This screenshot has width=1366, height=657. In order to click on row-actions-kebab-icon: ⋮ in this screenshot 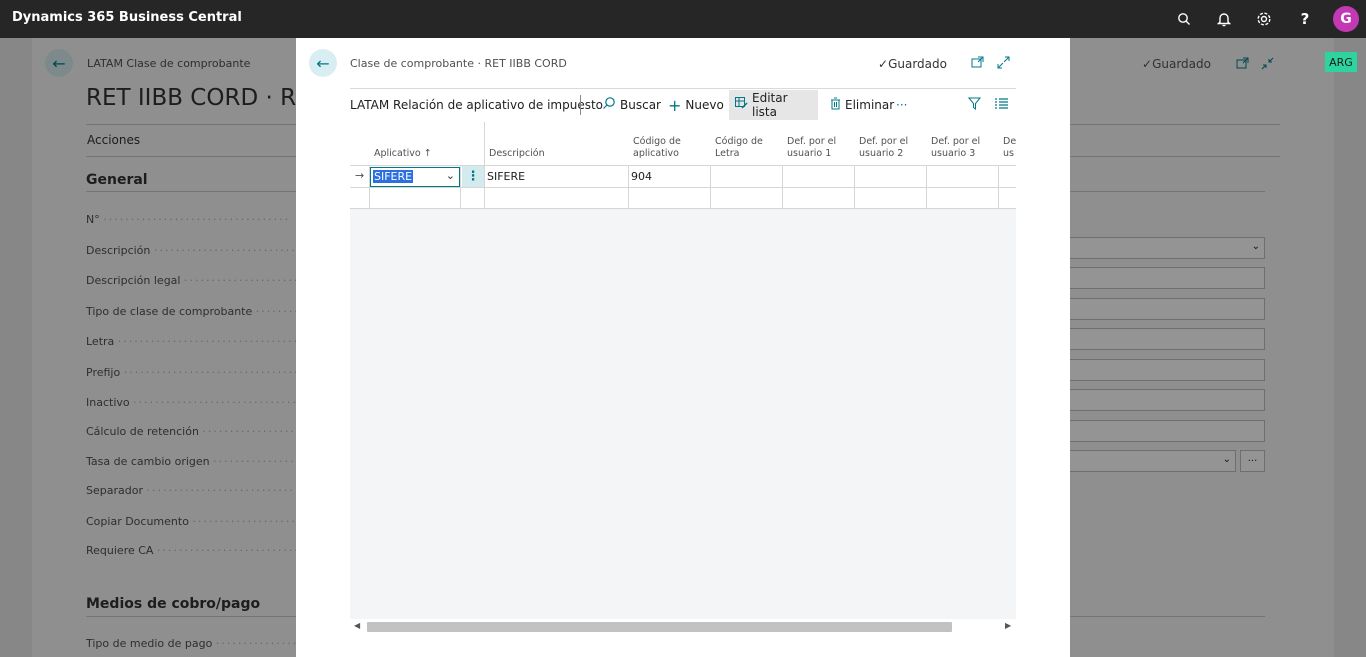, I will do `click(473, 176)`.